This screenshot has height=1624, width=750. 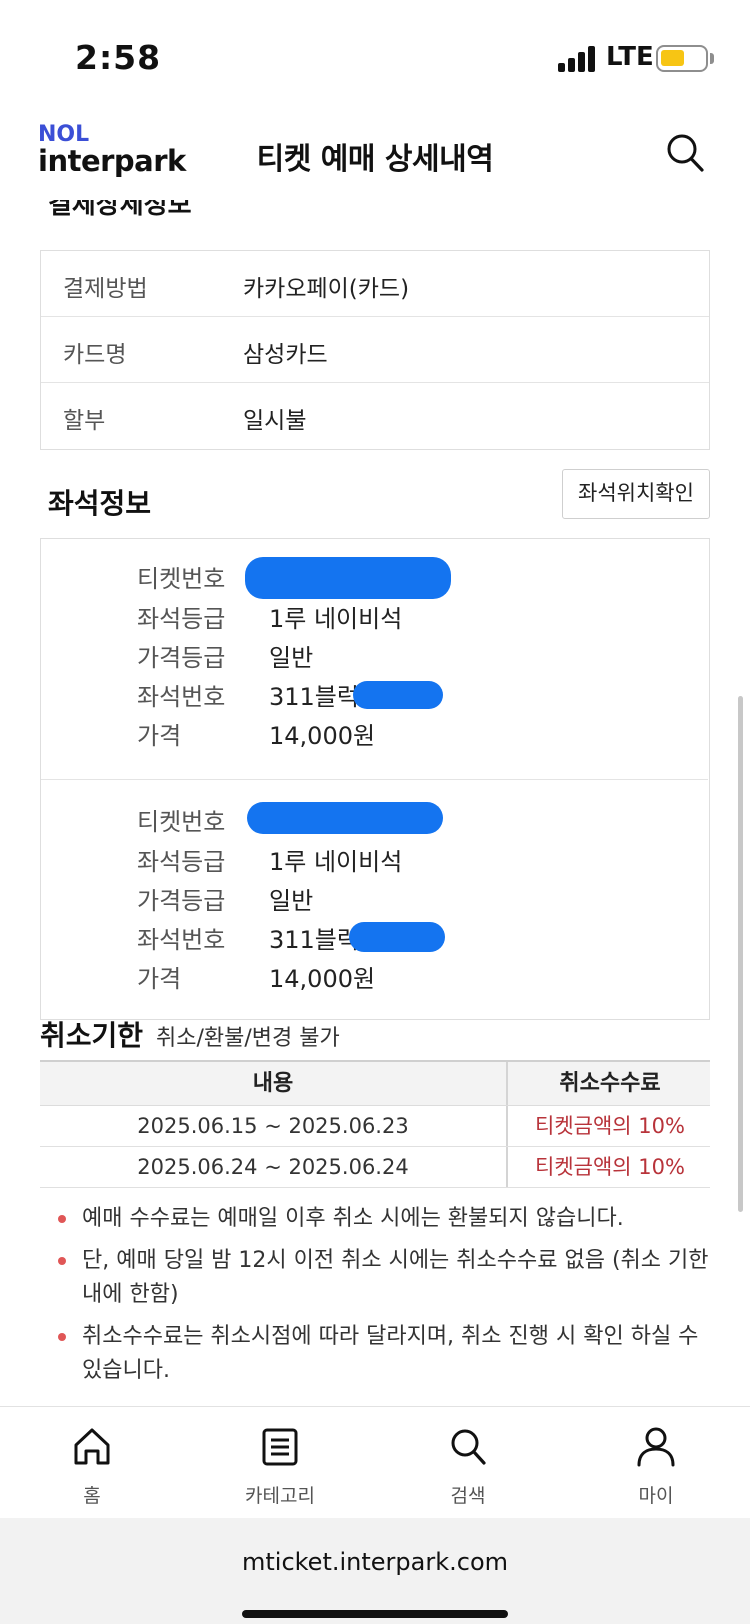 What do you see at coordinates (712, 58) in the screenshot?
I see `battery-cap` at bounding box center [712, 58].